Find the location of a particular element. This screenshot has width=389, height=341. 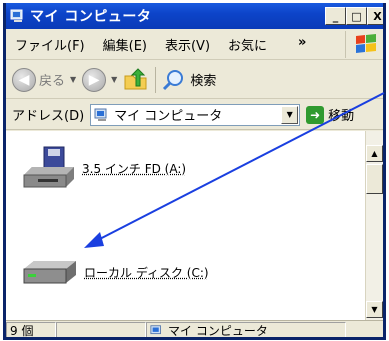

forward-button: ▶ ▼ is located at coordinates (99, 79).